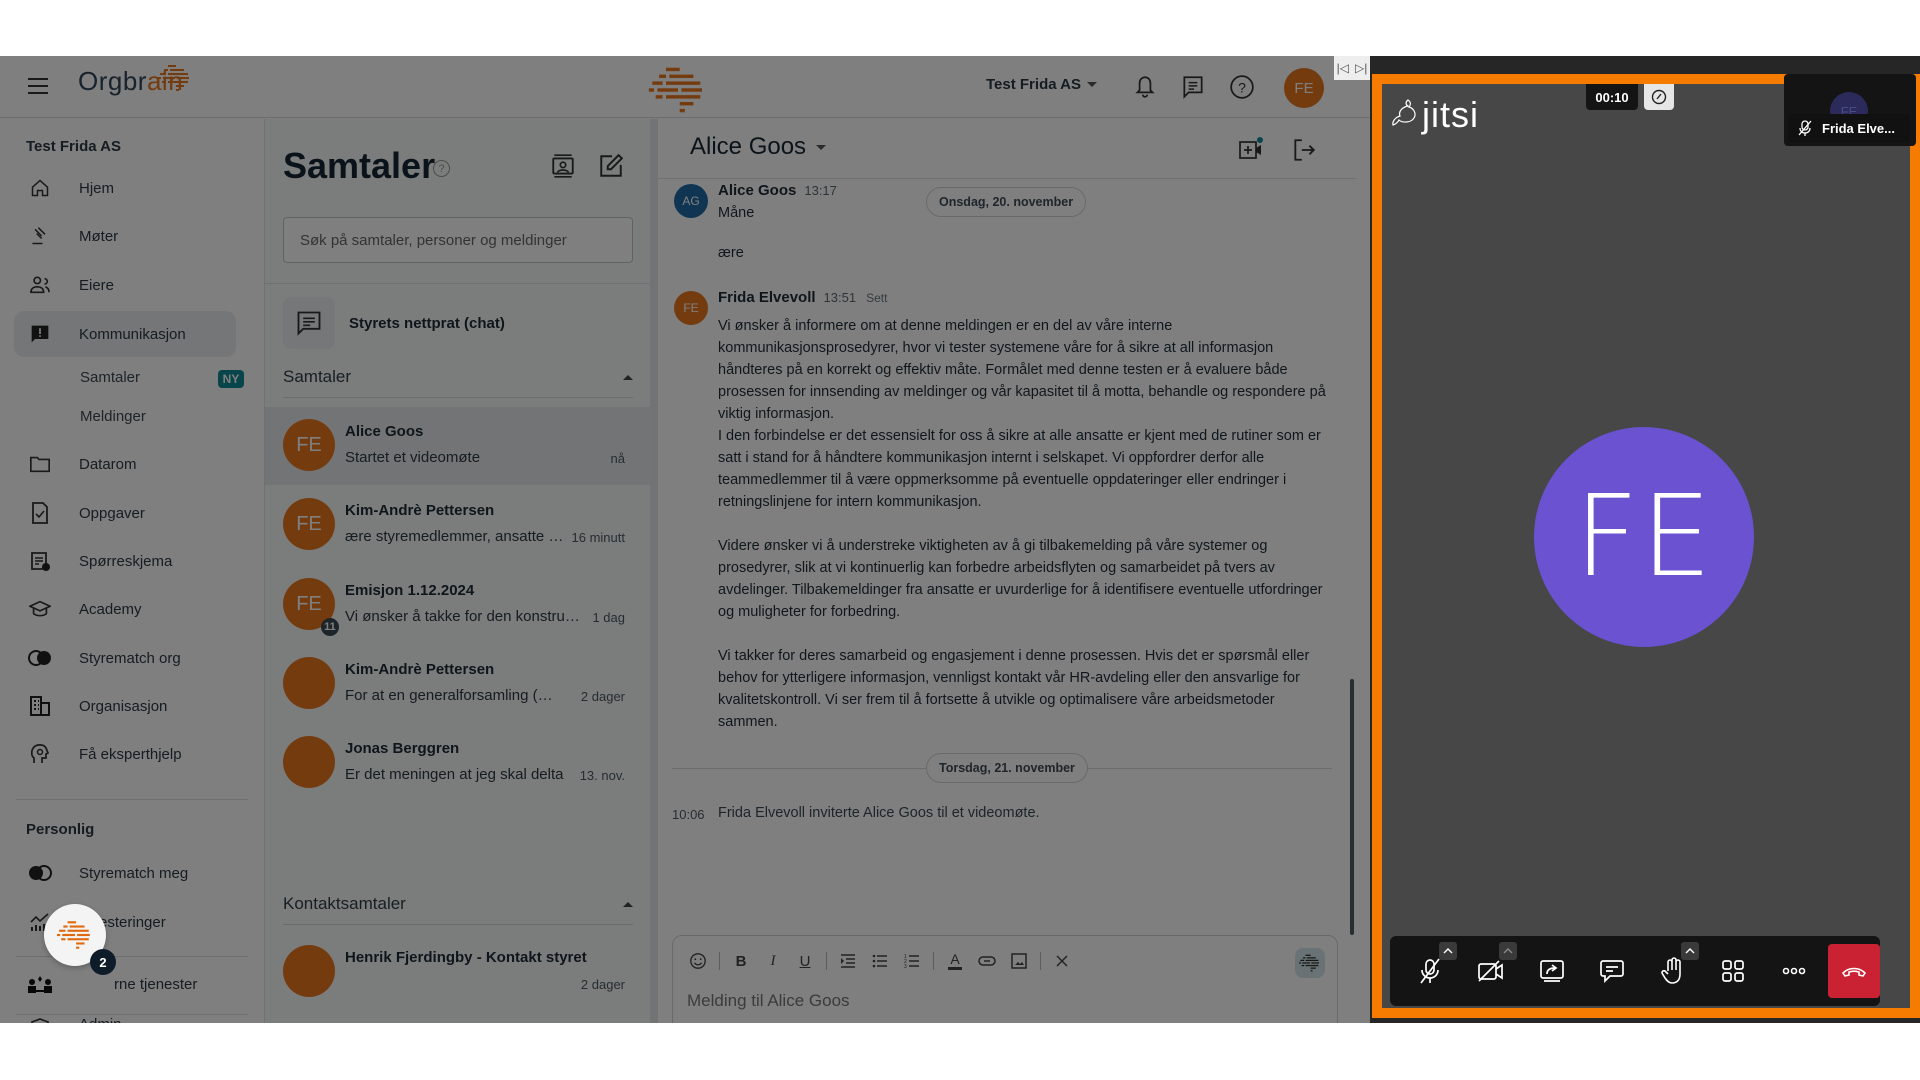 This screenshot has height=1080, width=1920. What do you see at coordinates (108, 464) in the screenshot?
I see `sidebar-item-label: Datarom` at bounding box center [108, 464].